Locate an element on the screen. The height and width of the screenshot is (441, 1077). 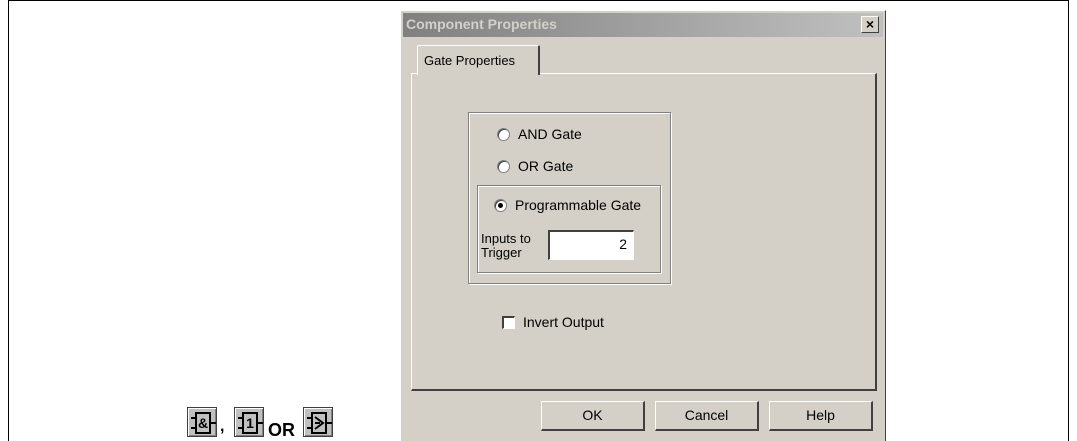
and-gate-symbol: & is located at coordinates (203, 423).